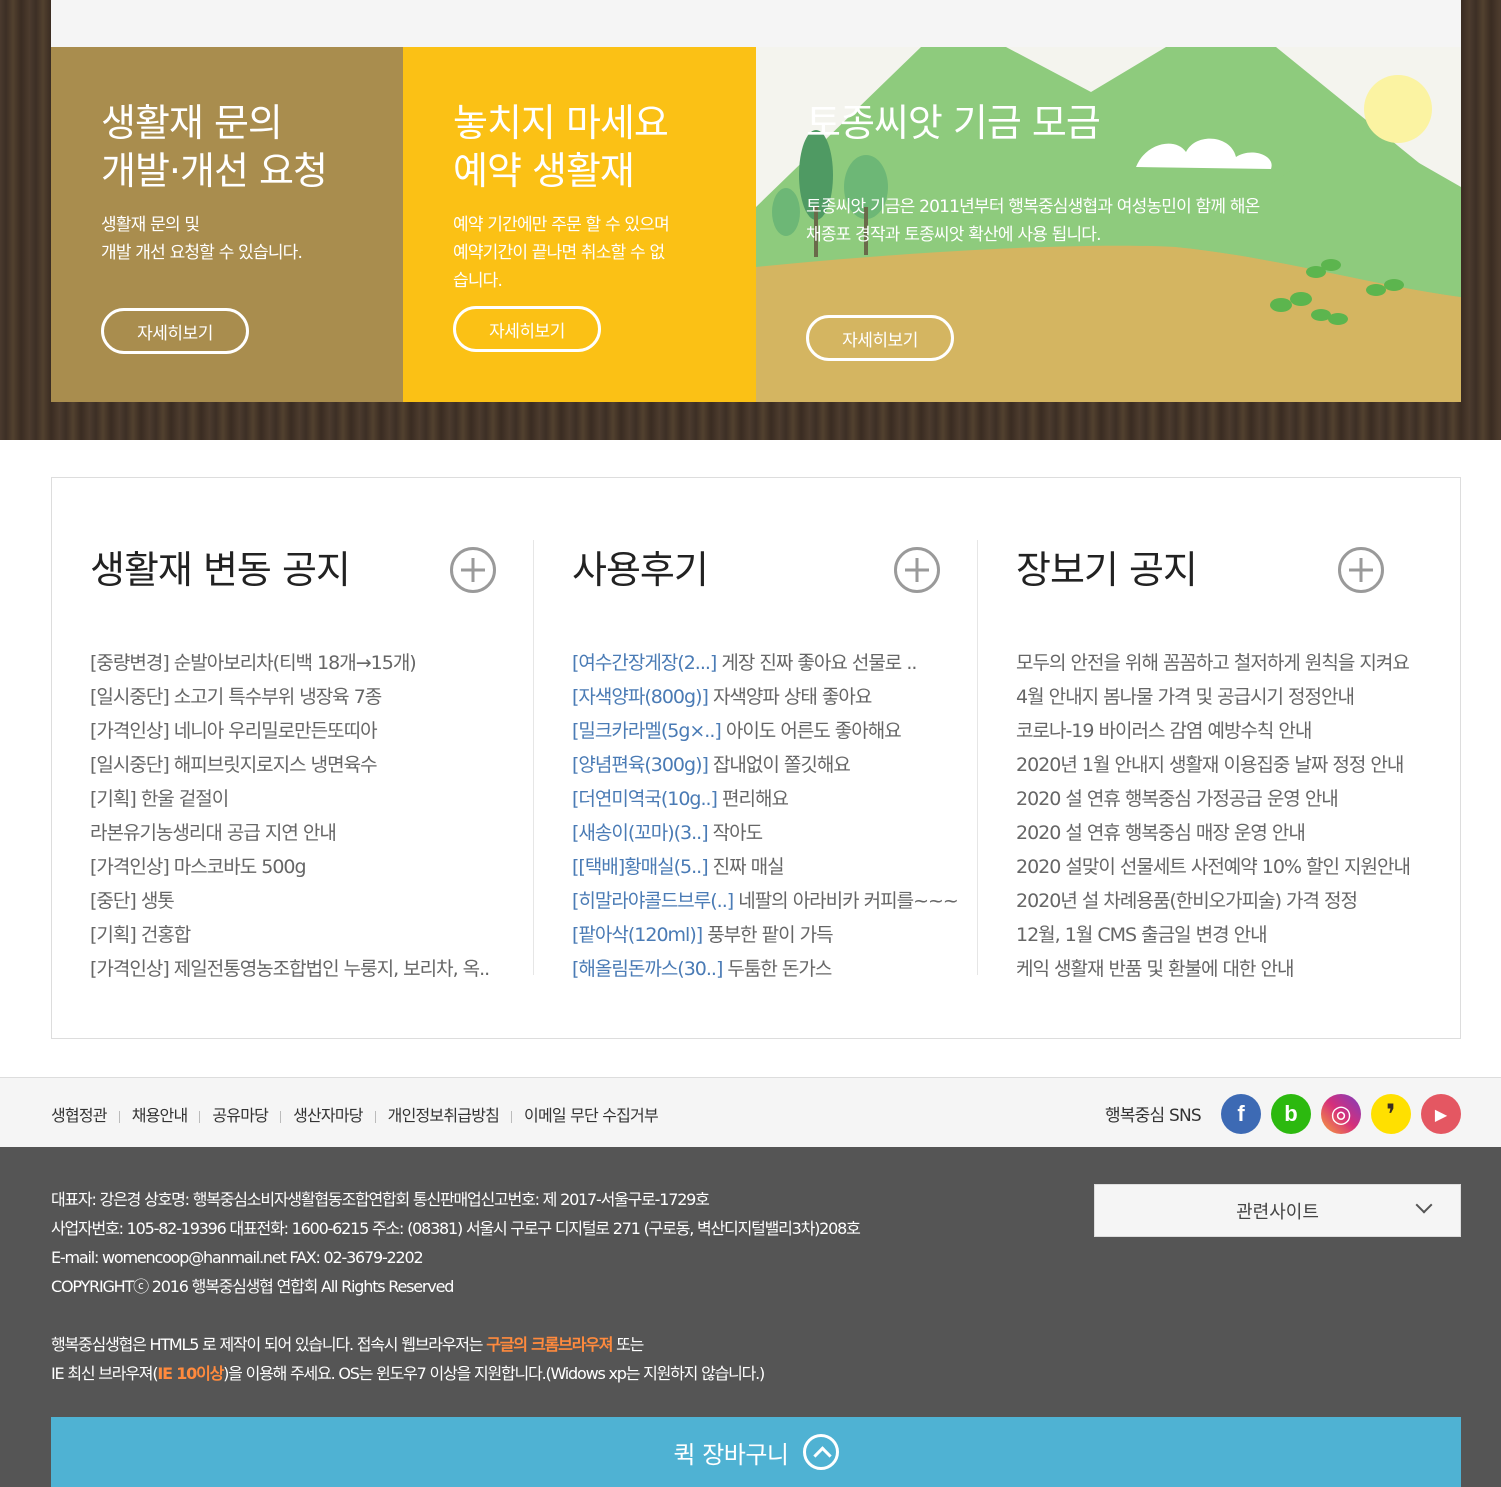  What do you see at coordinates (762, 833) in the screenshot?
I see `list-item: [새송이(꼬마)(3..] 작아도` at bounding box center [762, 833].